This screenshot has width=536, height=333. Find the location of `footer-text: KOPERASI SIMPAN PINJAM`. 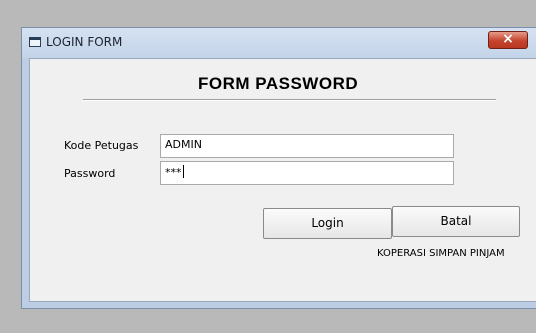

footer-text: KOPERASI SIMPAN PINJAM is located at coordinates (441, 253).